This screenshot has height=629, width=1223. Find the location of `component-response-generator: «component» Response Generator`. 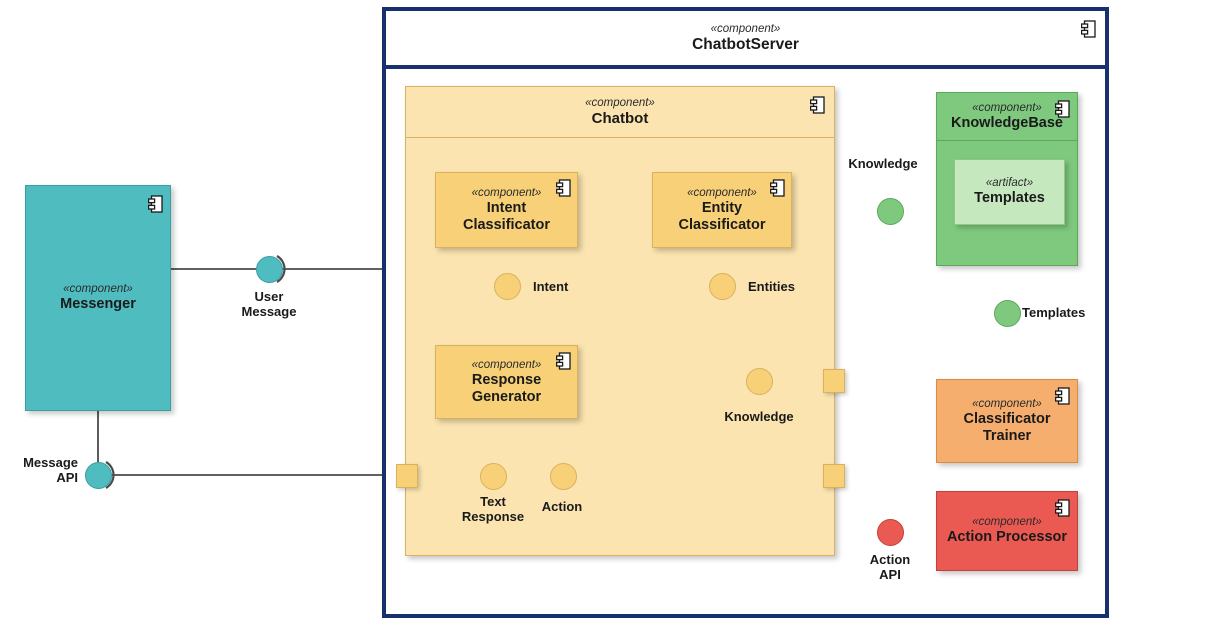

component-response-generator: «component» Response Generator is located at coordinates (506, 382).